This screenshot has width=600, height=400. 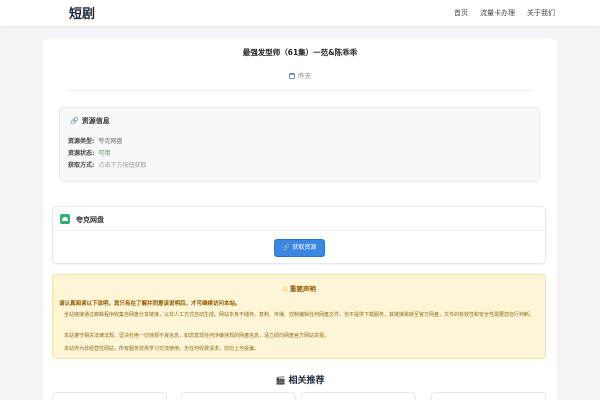 I want to click on notice-lead: 请认真阅读以下说明，您只有在了解并同意该说明后，才可继续访问本站。, so click(x=150, y=304).